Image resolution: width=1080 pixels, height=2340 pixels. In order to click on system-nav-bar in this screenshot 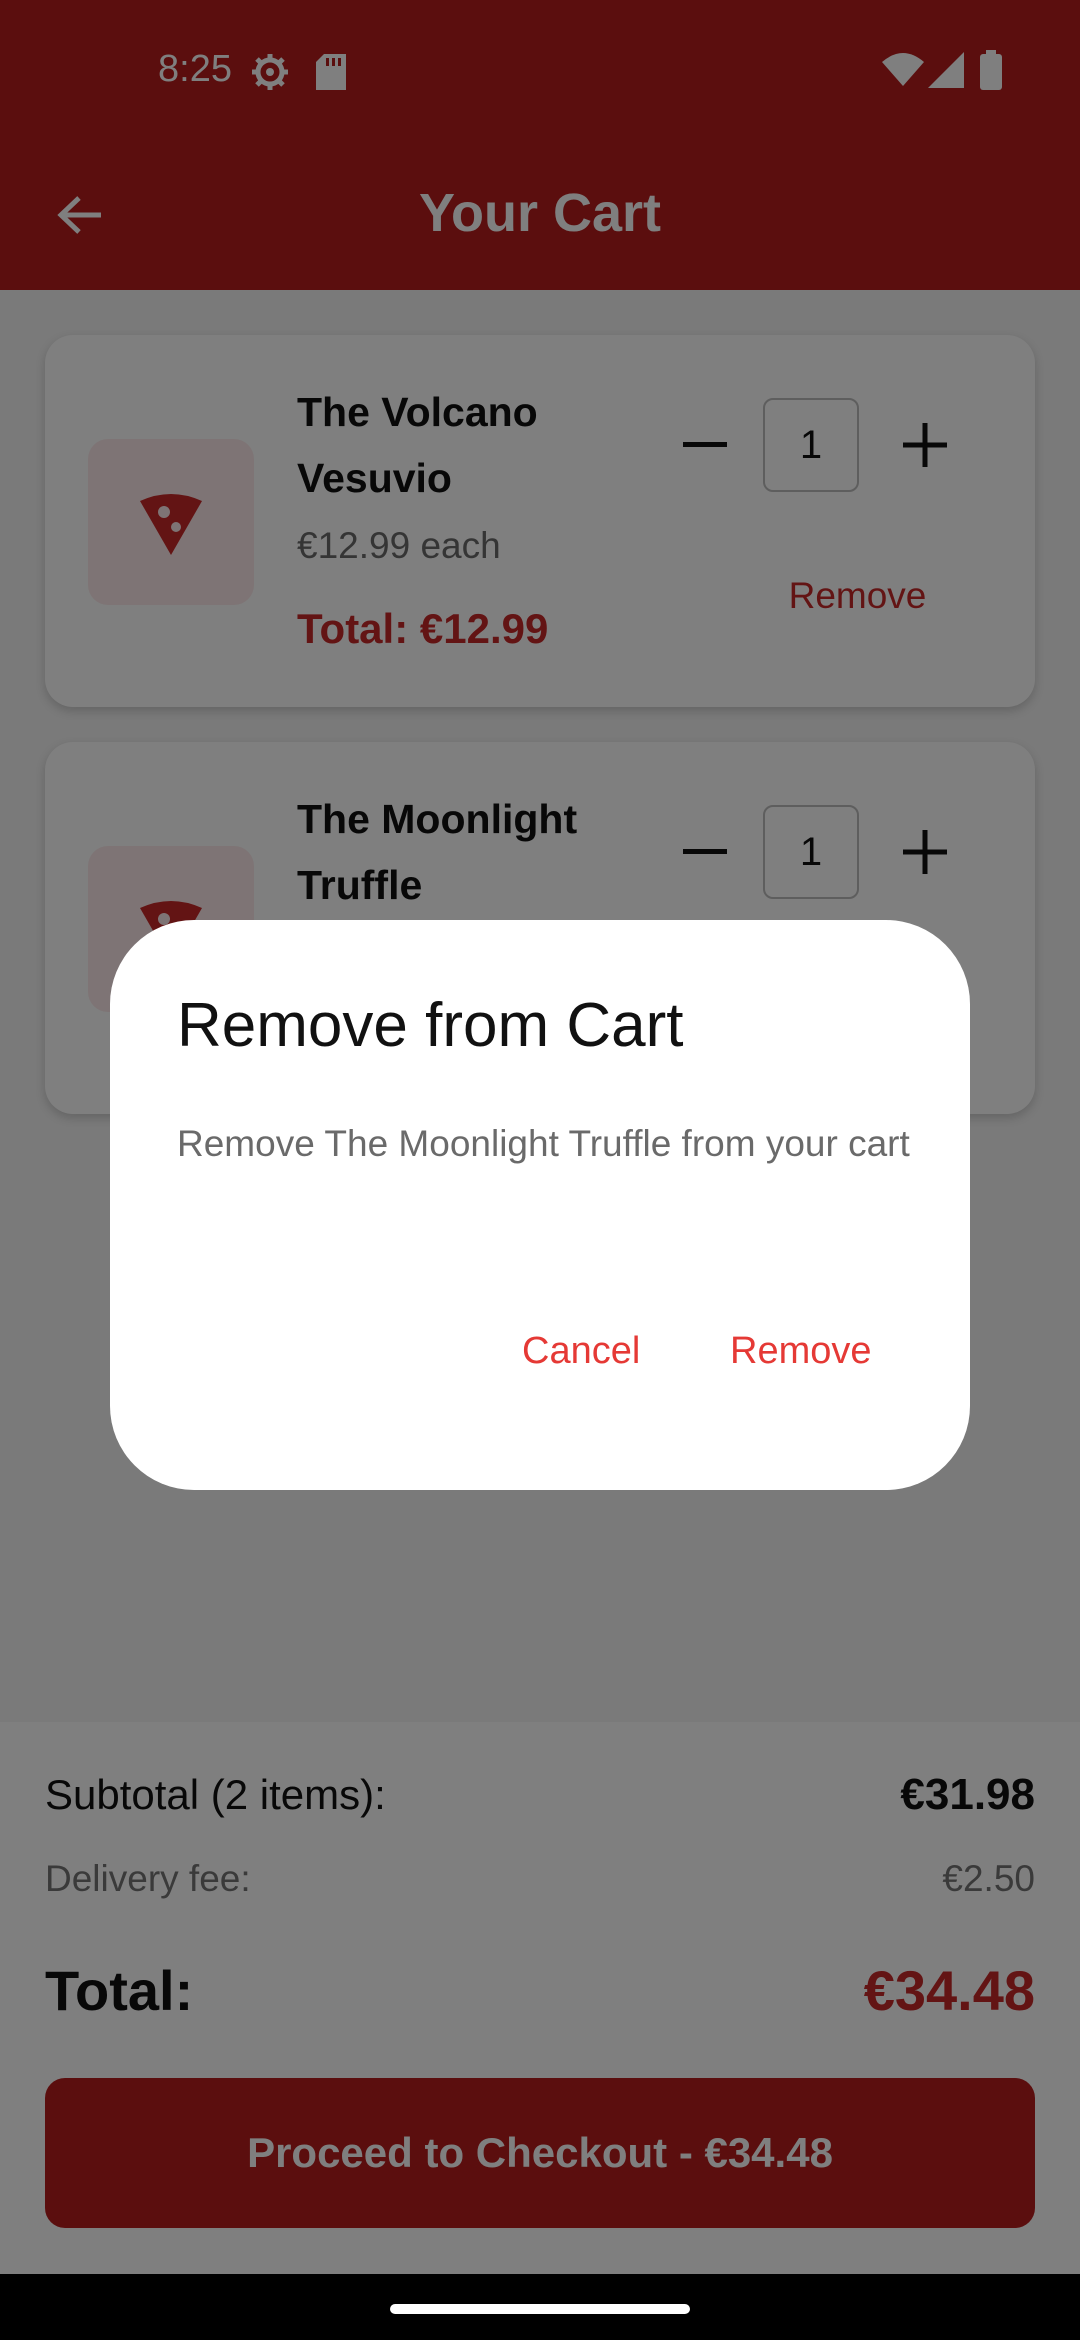, I will do `click(540, 2307)`.